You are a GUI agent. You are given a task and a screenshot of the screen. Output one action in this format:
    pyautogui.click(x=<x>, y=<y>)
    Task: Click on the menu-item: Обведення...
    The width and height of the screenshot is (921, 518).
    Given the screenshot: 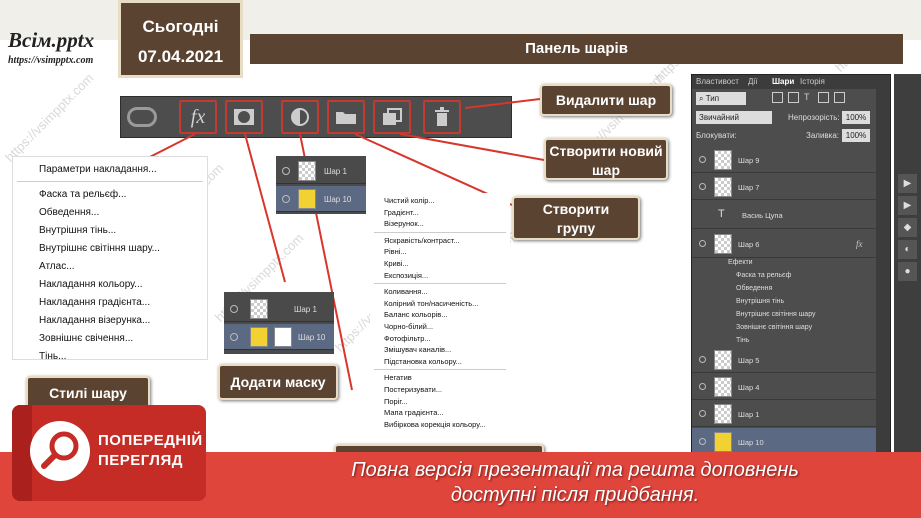 What is the action you would take?
    pyautogui.click(x=110, y=213)
    